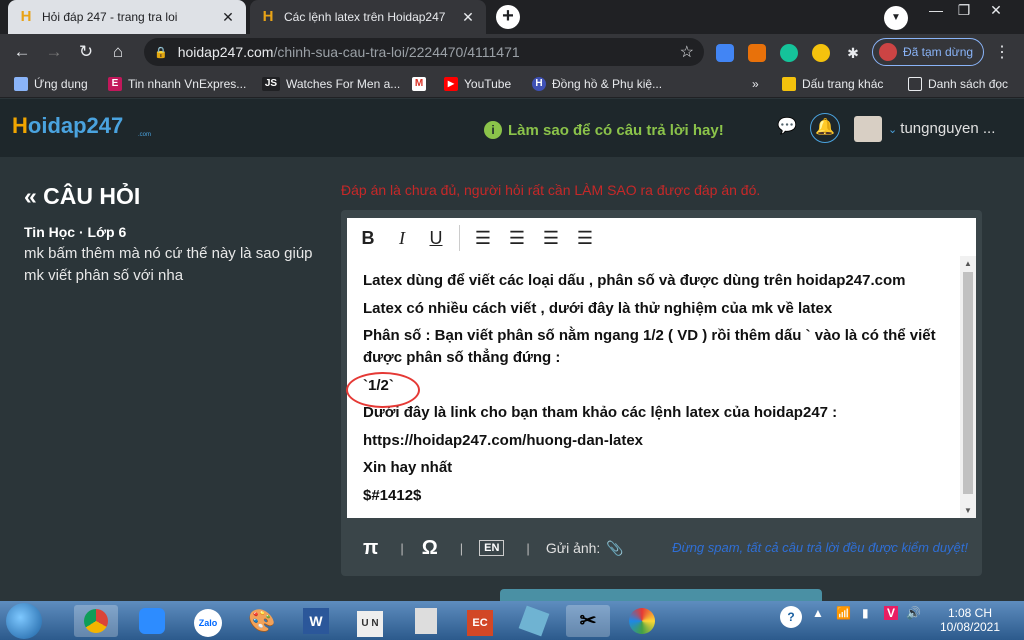 This screenshot has width=1024, height=640. What do you see at coordinates (426, 621) in the screenshot?
I see `calculator-taskbar-icon` at bounding box center [426, 621].